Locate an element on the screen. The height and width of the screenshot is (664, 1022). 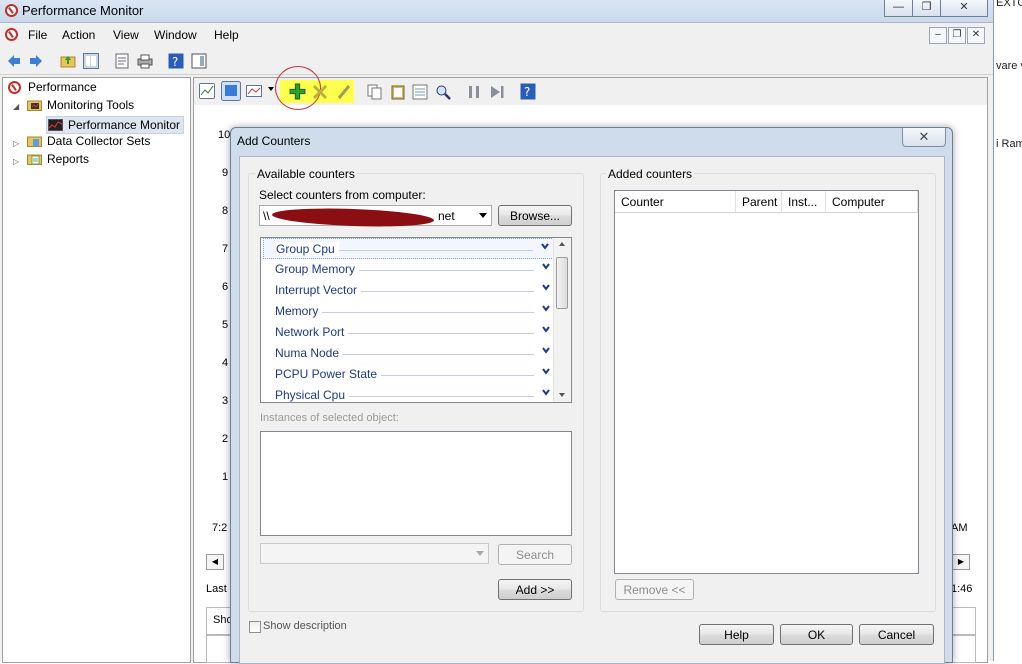
mdi-restore-button: ❐ is located at coordinates (957, 35).